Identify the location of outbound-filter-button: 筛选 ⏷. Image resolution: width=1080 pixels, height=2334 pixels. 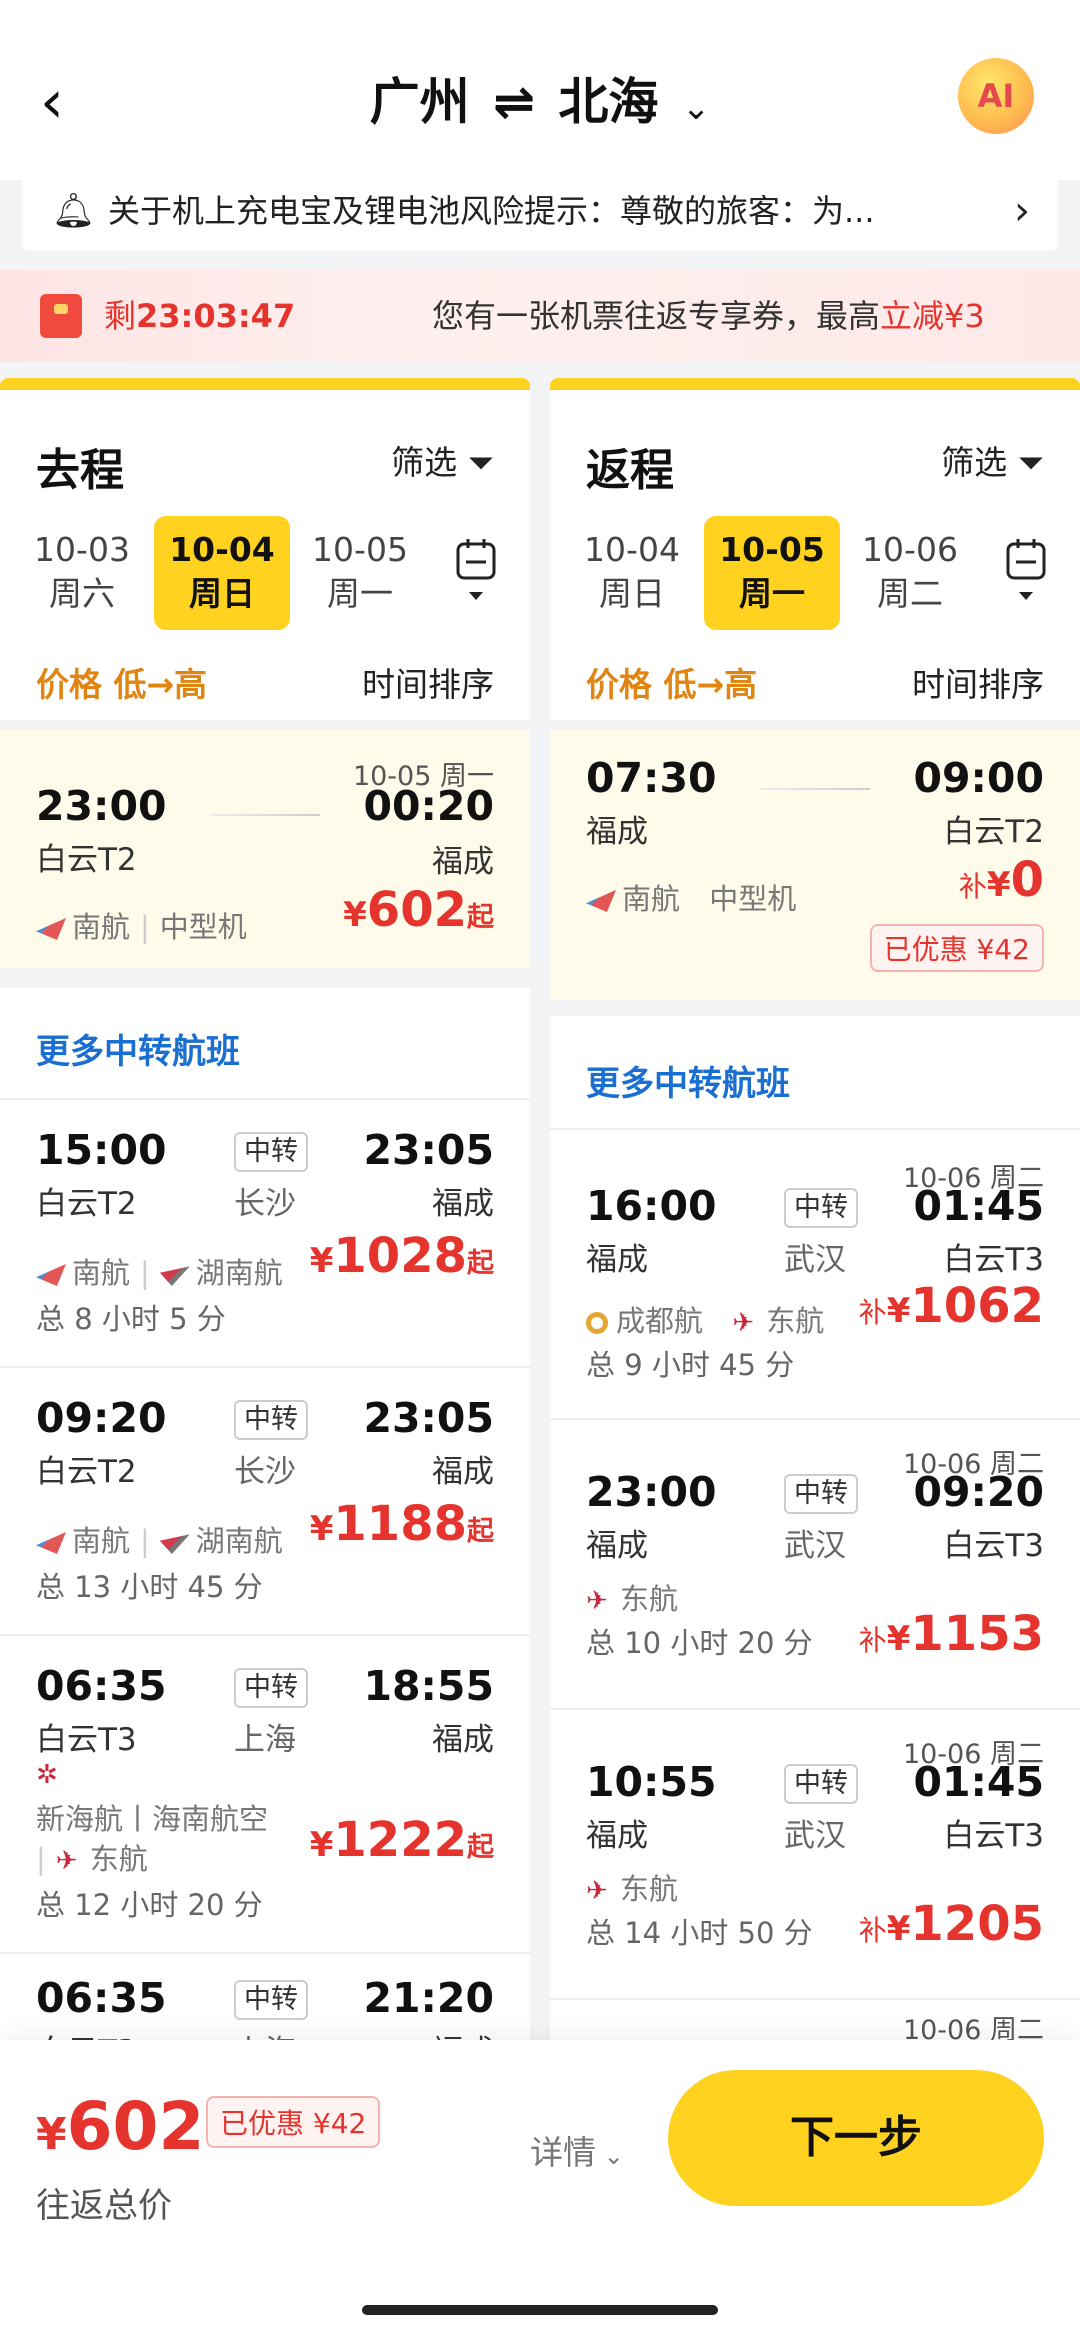
(442, 460).